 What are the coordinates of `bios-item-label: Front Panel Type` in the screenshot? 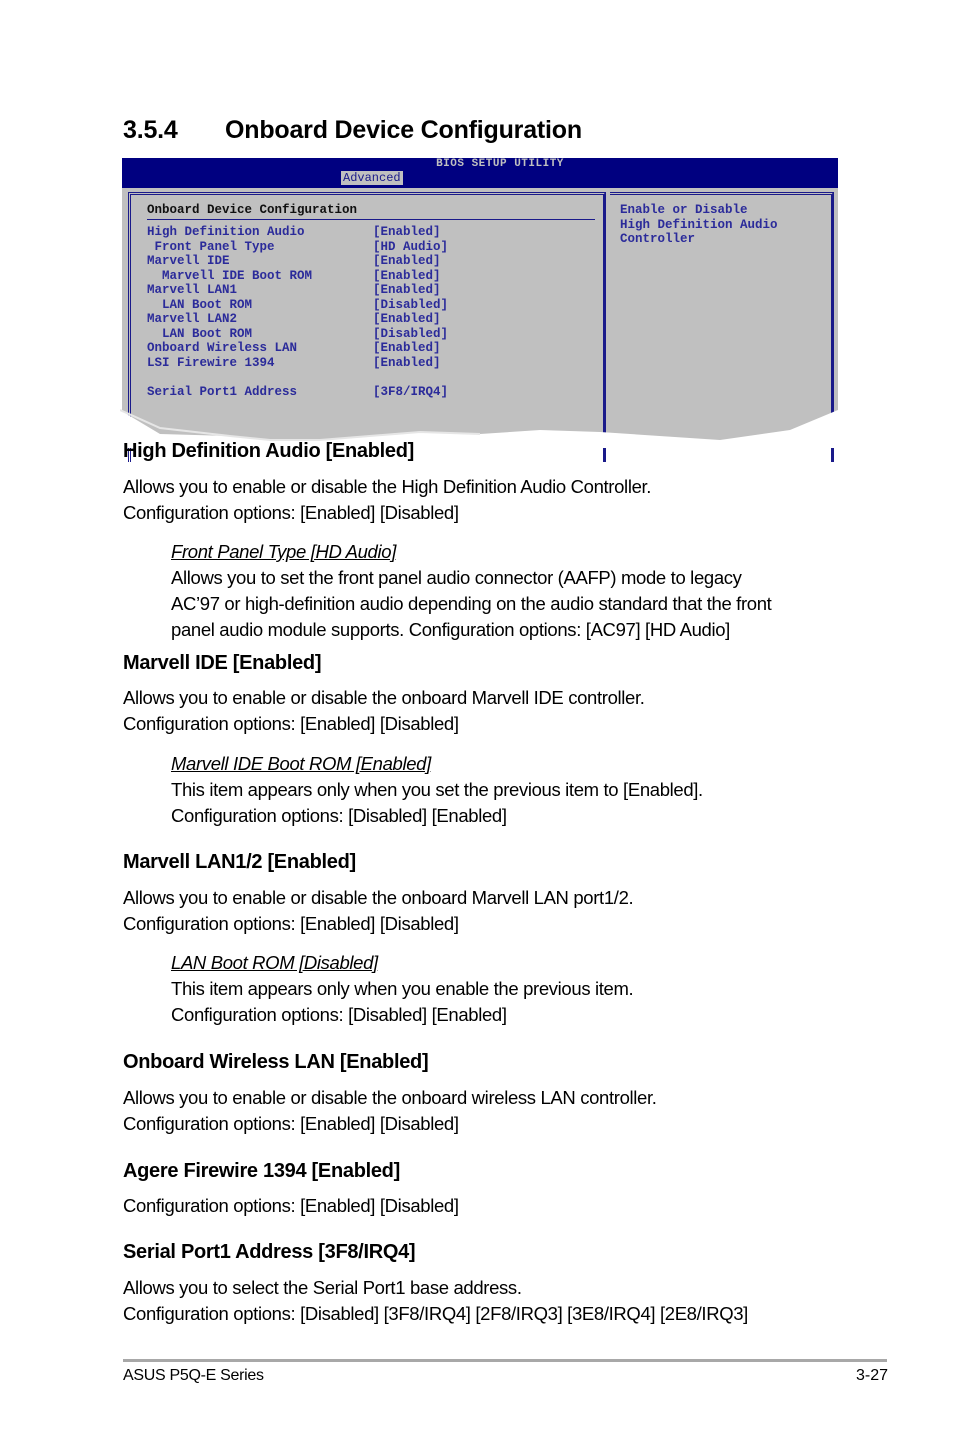 It's located at (211, 246).